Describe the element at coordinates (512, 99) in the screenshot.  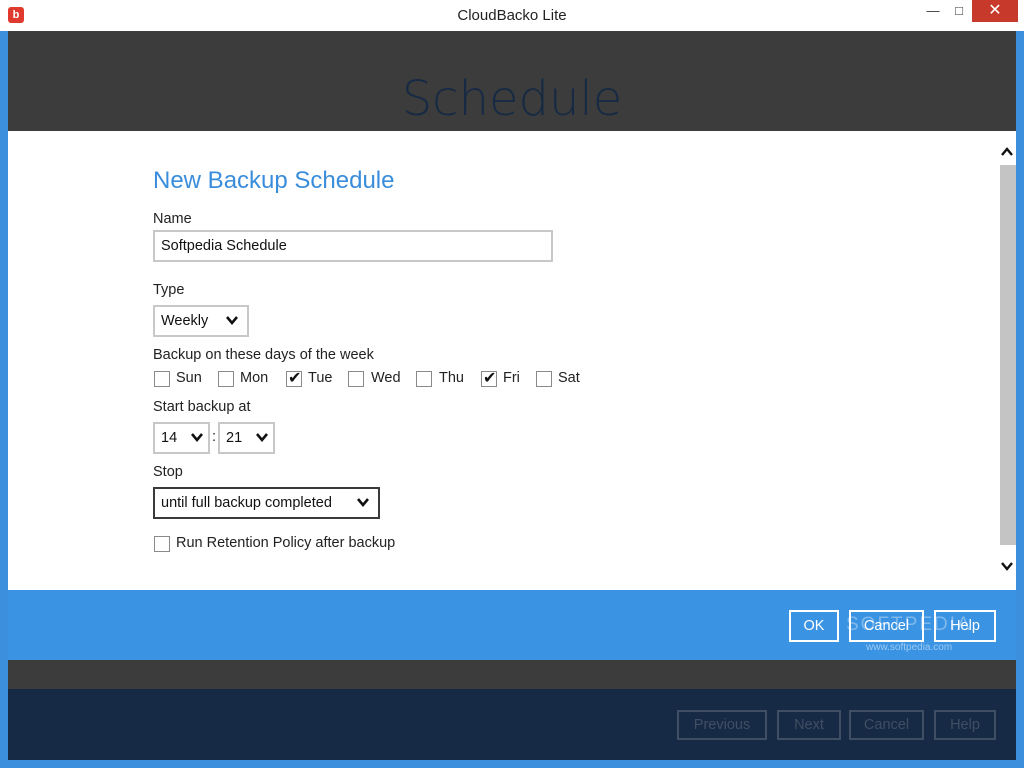
I see `page-title: Schedule` at that location.